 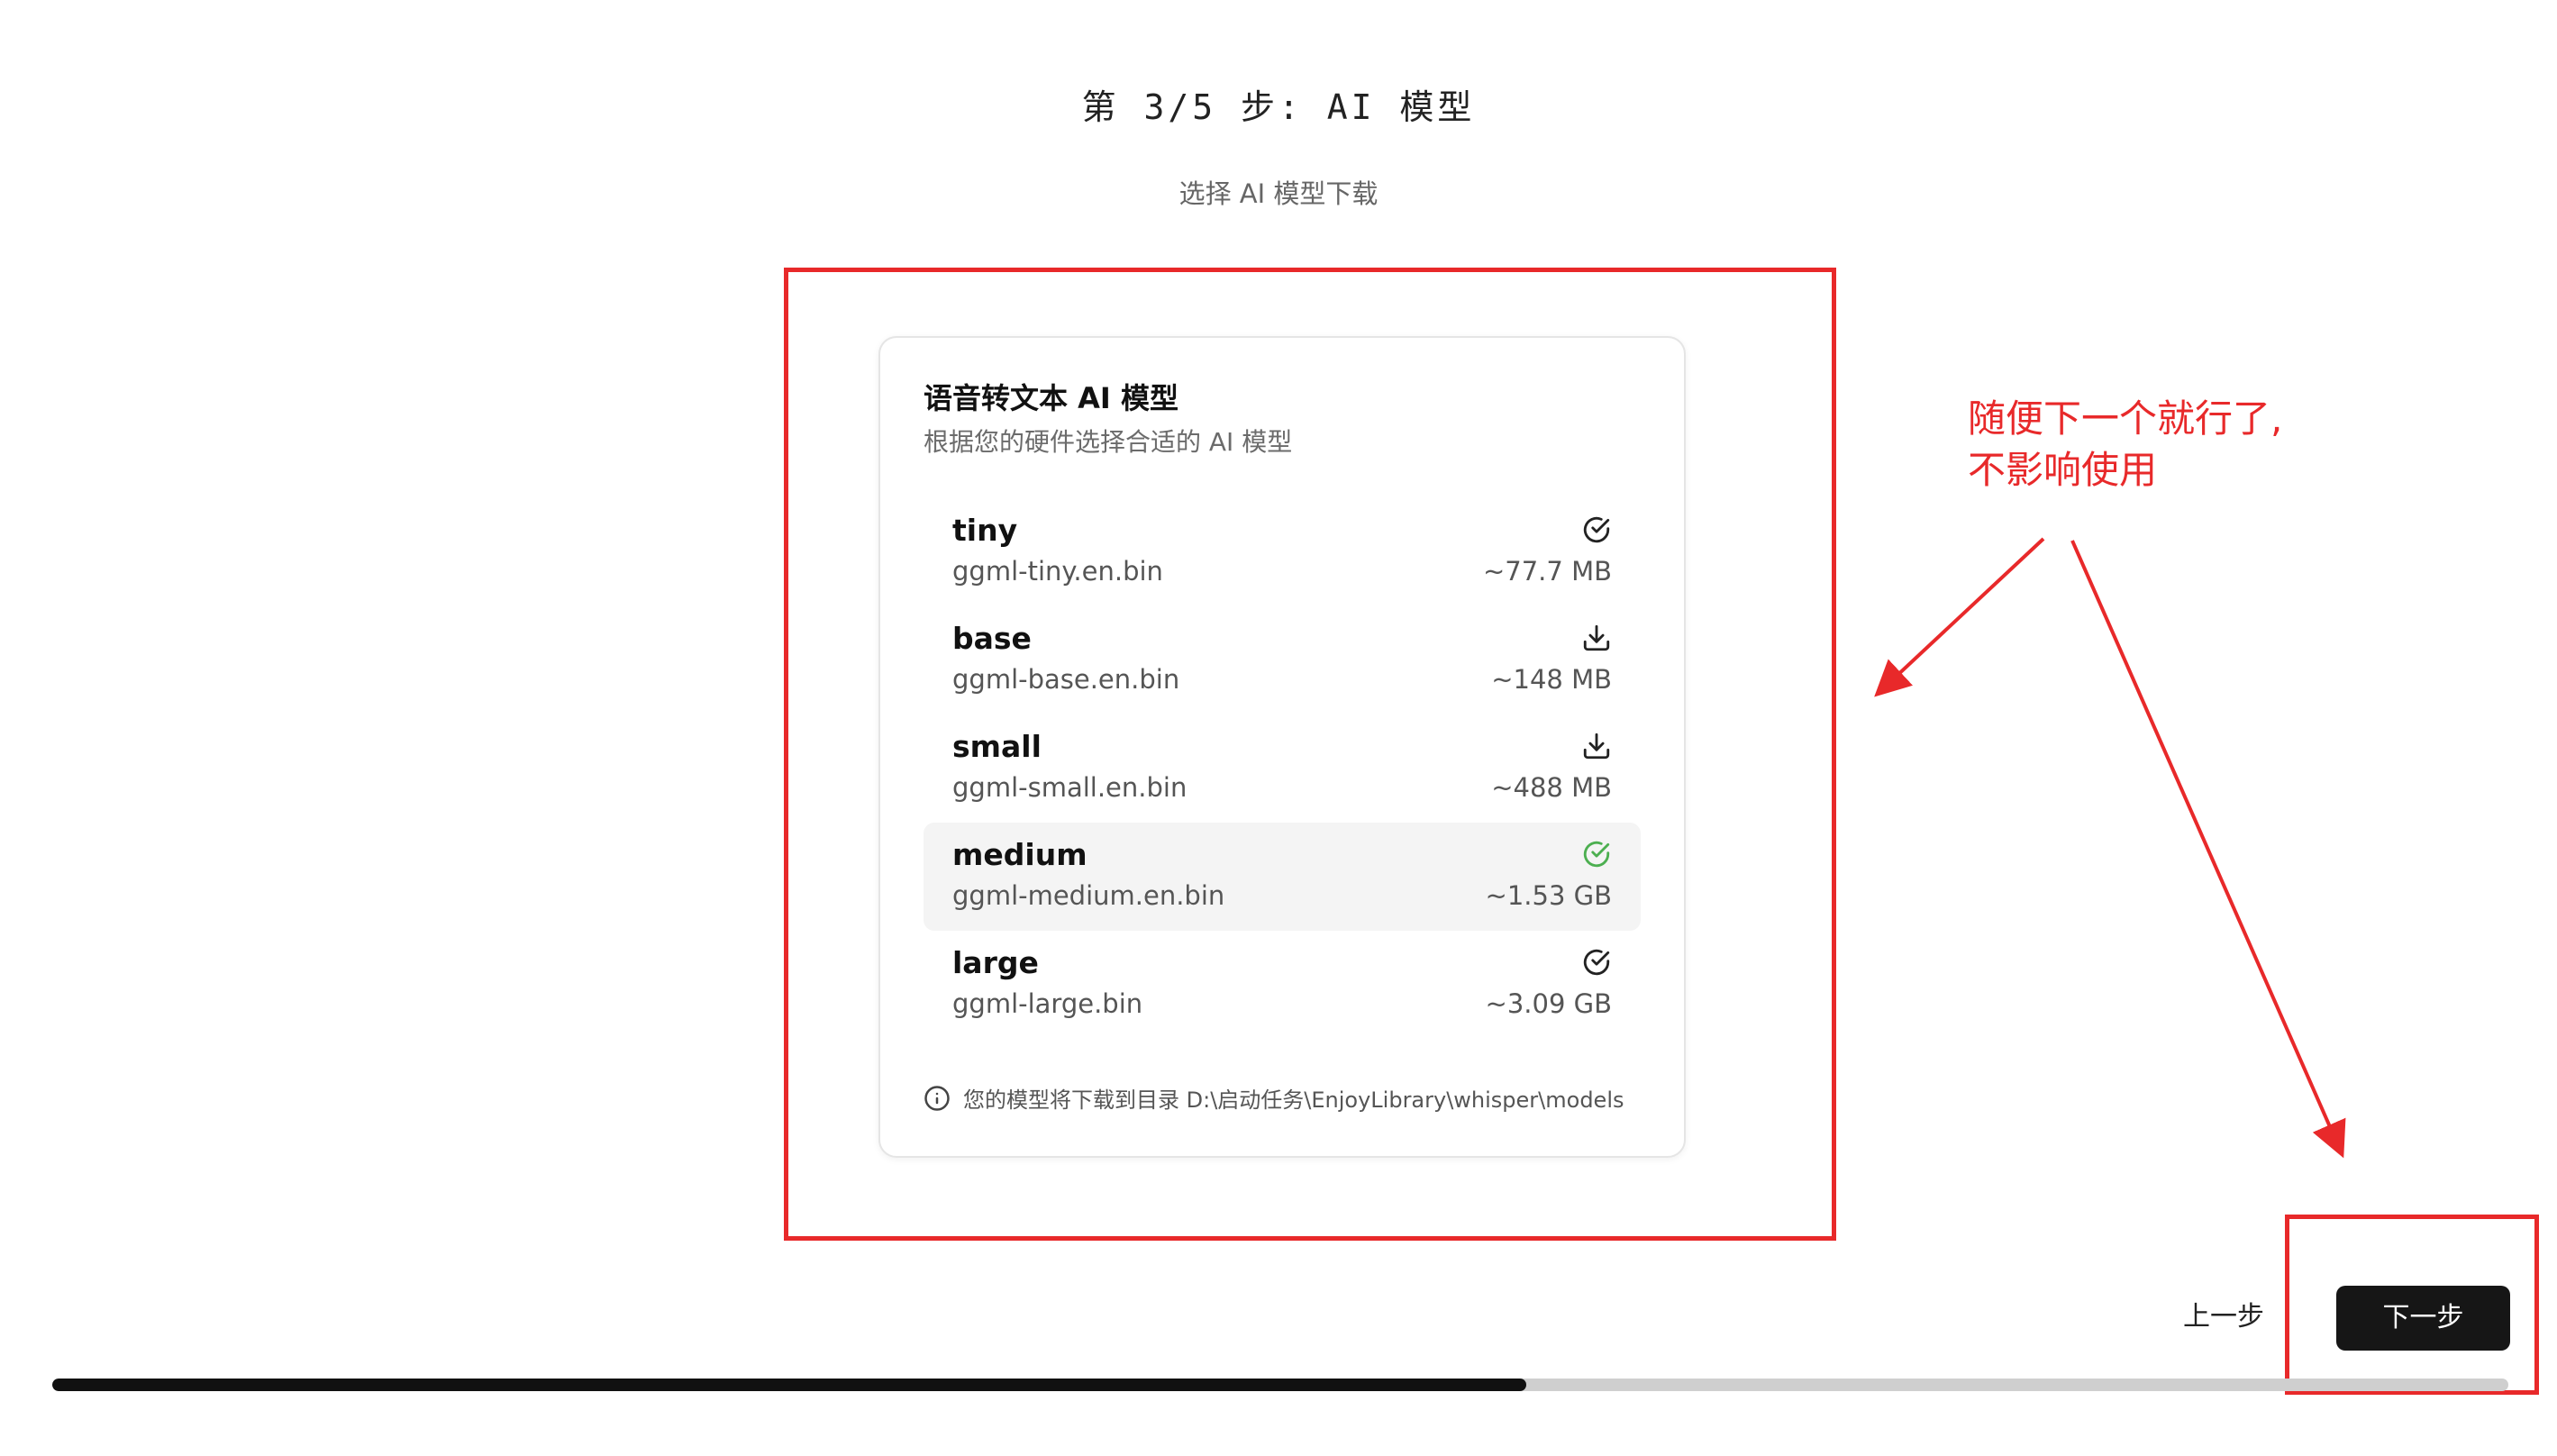 I want to click on annotation-arrow-to-card, so click(x=1959, y=617).